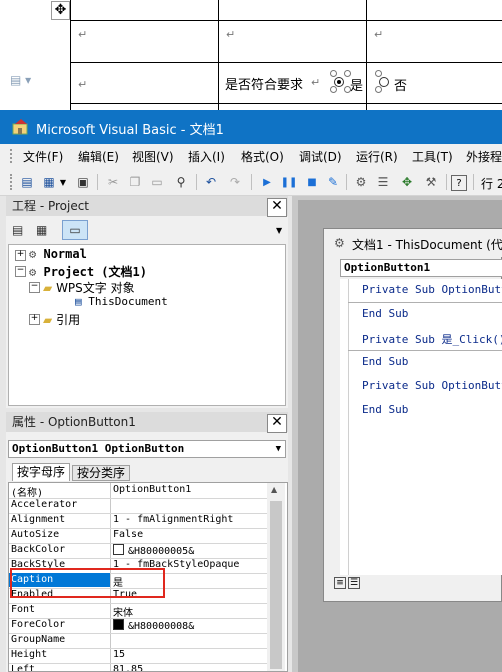 The image size is (502, 672). What do you see at coordinates (41, 472) in the screenshot?
I see `tab-alphabetic: 按字母序` at bounding box center [41, 472].